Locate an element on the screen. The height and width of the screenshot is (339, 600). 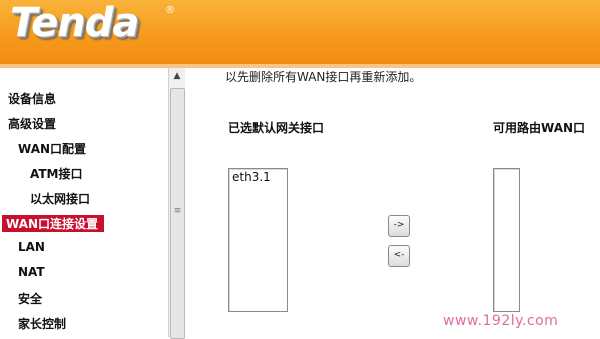
selected-gateway-label: 已选默认网关接口 is located at coordinates (276, 128).